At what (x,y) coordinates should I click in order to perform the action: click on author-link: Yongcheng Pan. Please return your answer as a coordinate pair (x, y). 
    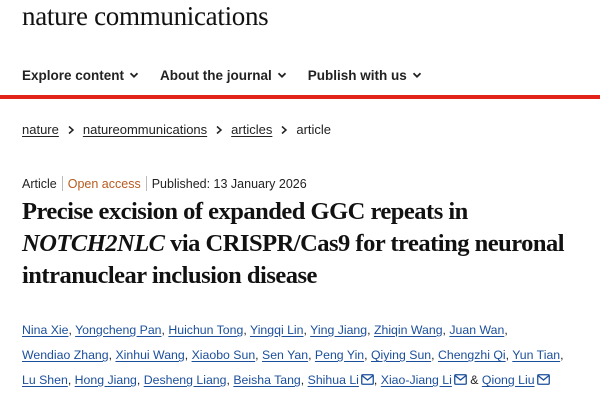
    Looking at the image, I should click on (118, 330).